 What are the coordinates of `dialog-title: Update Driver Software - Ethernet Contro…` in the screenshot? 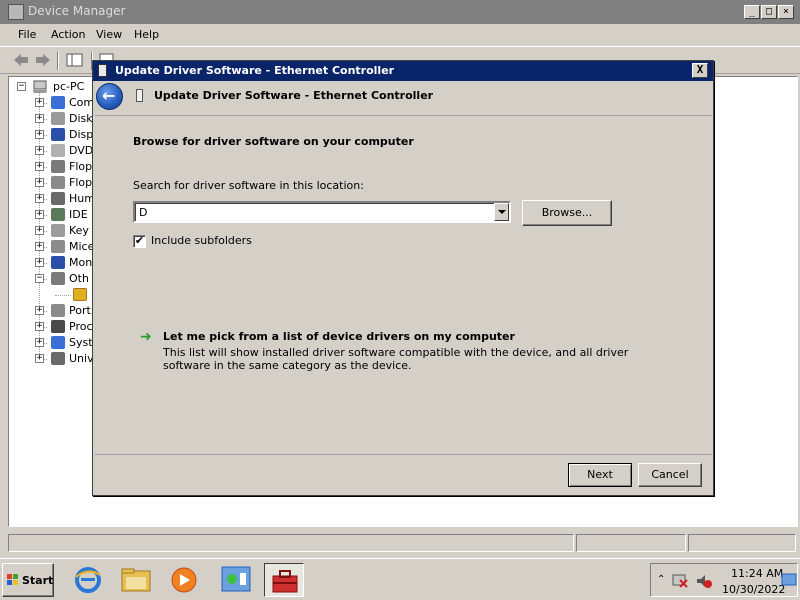 It's located at (255, 70).